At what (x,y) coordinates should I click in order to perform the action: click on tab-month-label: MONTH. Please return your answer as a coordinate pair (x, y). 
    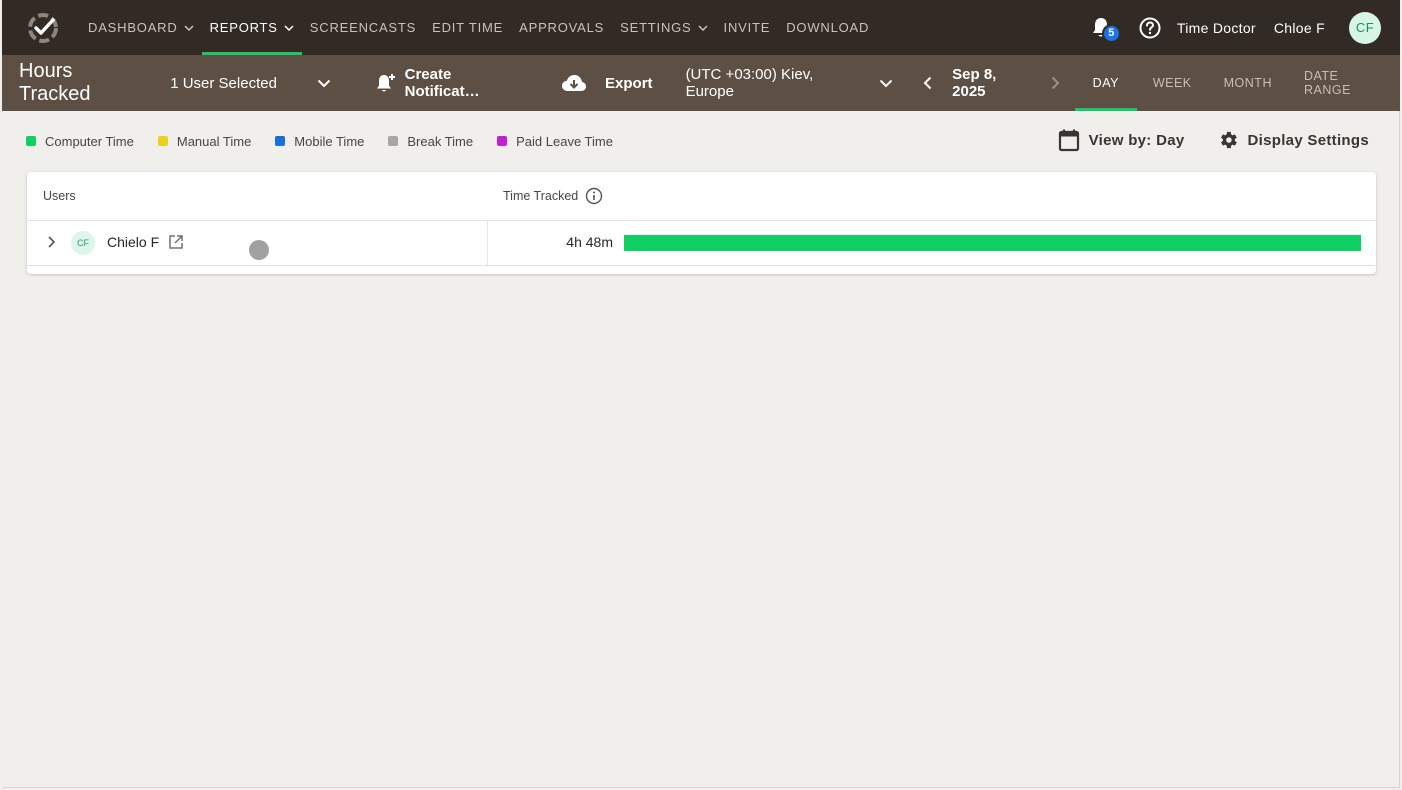
    Looking at the image, I should click on (1247, 83).